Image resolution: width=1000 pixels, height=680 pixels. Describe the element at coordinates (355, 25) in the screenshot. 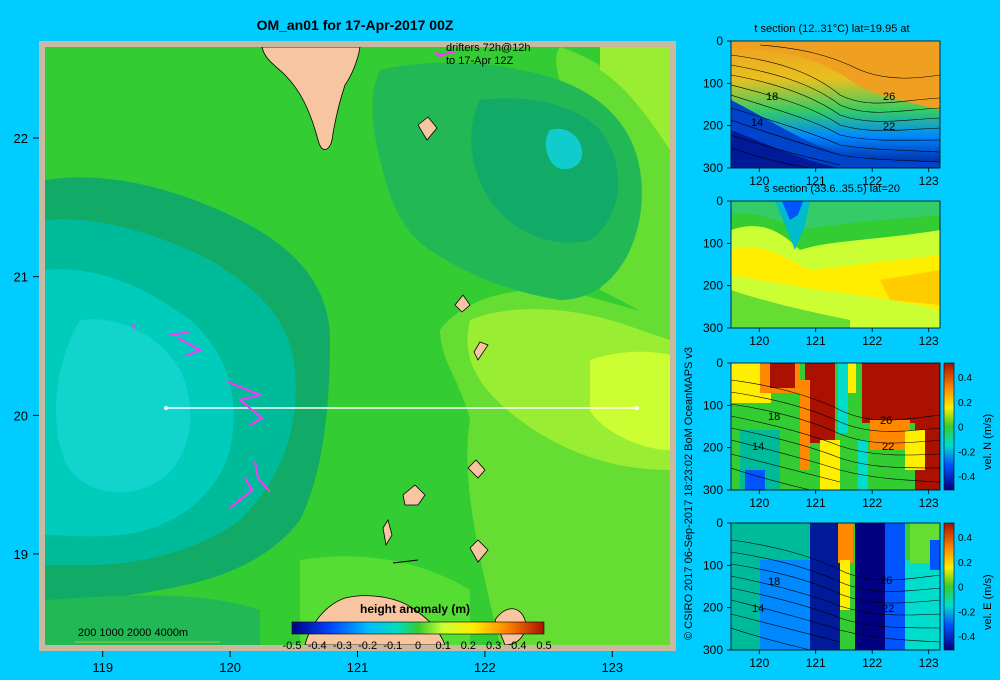

I see `map-title: OM_an01 for 17-Apr-2017 00Z` at that location.